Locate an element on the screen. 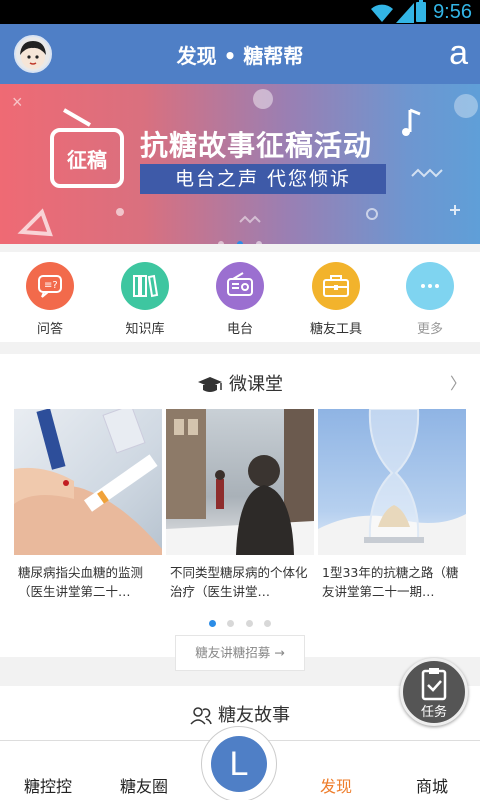 This screenshot has height=800, width=480. header-action-button: a is located at coordinates (458, 53).